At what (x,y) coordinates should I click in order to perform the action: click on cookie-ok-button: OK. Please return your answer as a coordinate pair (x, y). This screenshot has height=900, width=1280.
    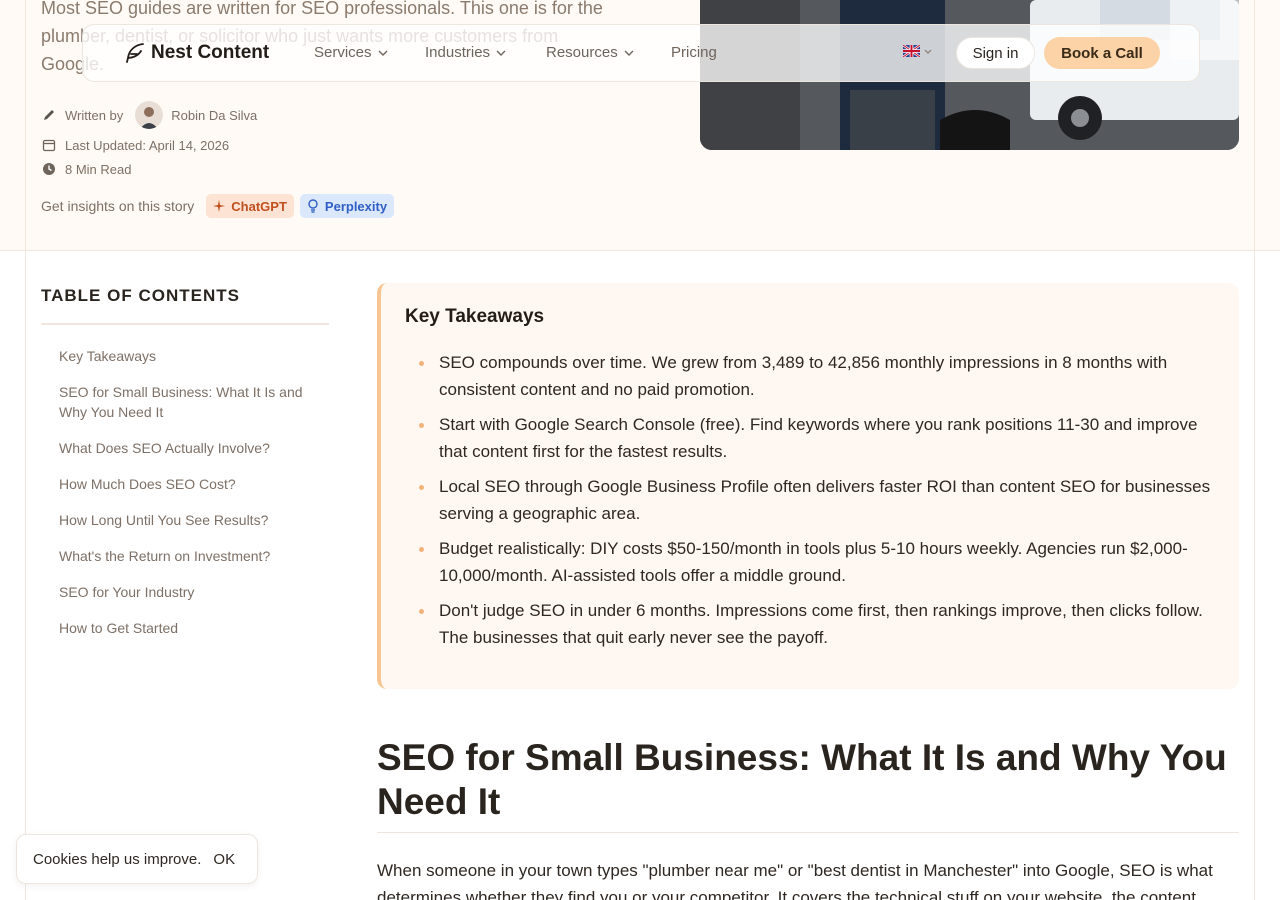
    Looking at the image, I should click on (224, 859).